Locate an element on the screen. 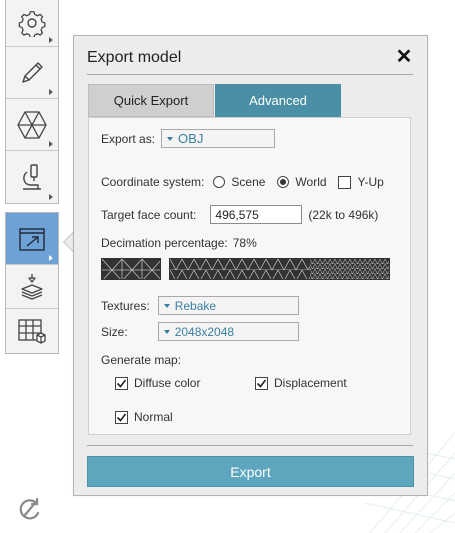  tool-export-button is located at coordinates (32, 239).